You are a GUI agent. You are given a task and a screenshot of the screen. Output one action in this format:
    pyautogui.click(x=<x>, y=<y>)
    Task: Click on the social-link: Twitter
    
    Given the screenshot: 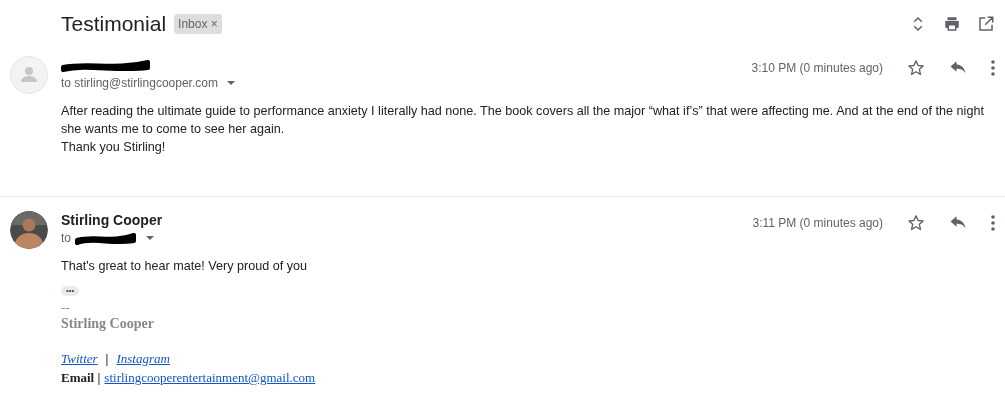 What is the action you would take?
    pyautogui.click(x=79, y=358)
    